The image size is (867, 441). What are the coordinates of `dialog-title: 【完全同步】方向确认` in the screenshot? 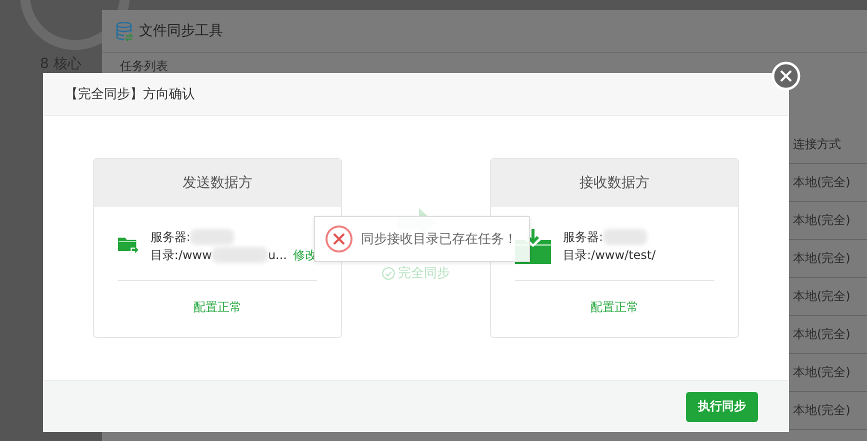 It's located at (130, 94).